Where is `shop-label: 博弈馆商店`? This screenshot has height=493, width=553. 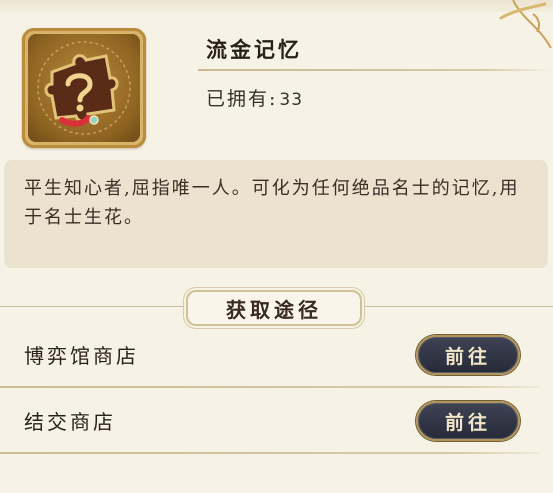
shop-label: 博弈馆商店 is located at coordinates (81, 356).